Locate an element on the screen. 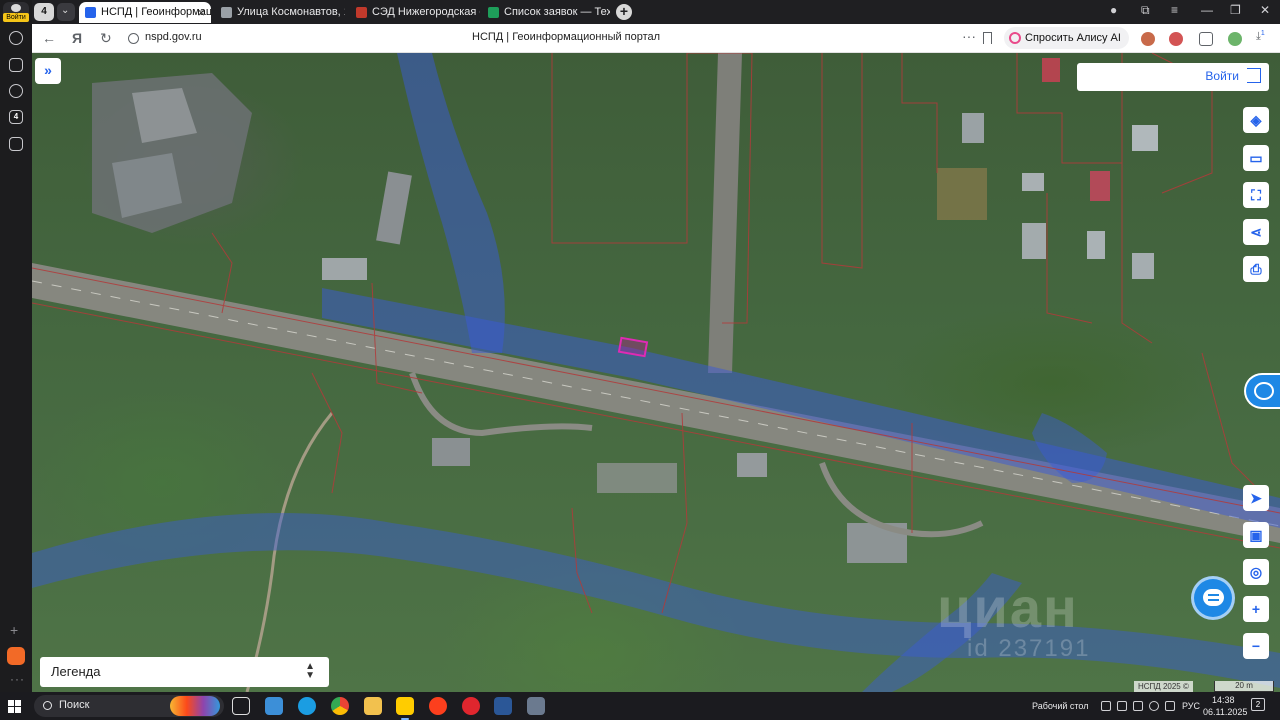 Image resolution: width=1280 pixels, height=720 pixels. page-favicon-icon is located at coordinates (226, 12).